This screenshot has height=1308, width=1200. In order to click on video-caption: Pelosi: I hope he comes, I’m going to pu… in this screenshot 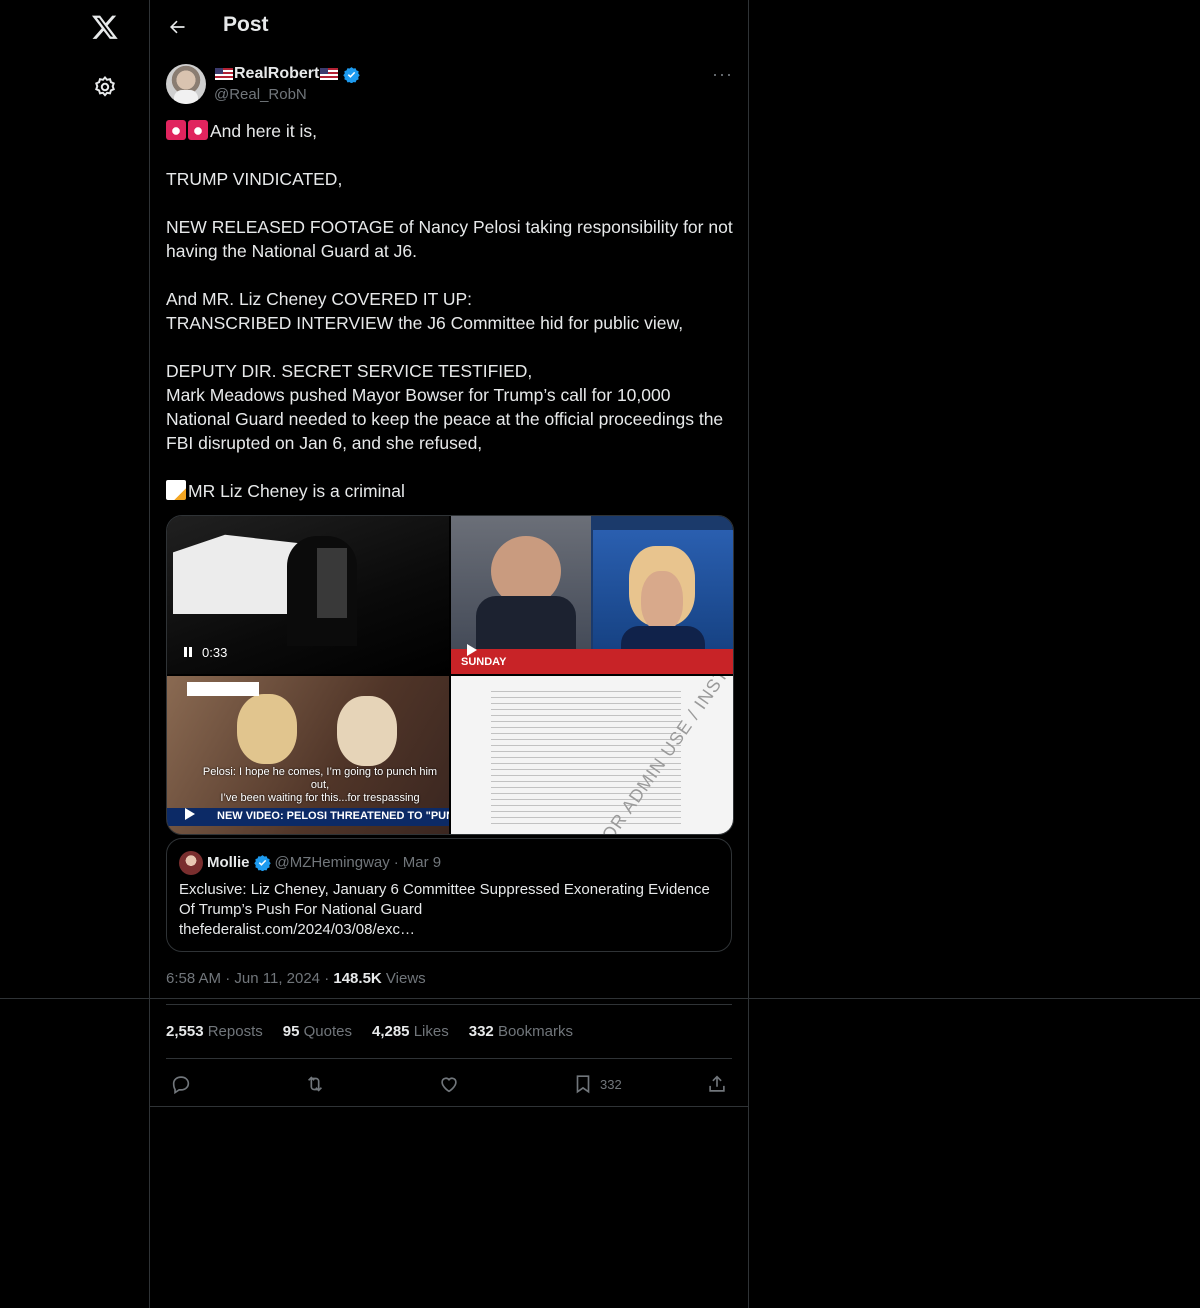, I will do `click(320, 785)`.